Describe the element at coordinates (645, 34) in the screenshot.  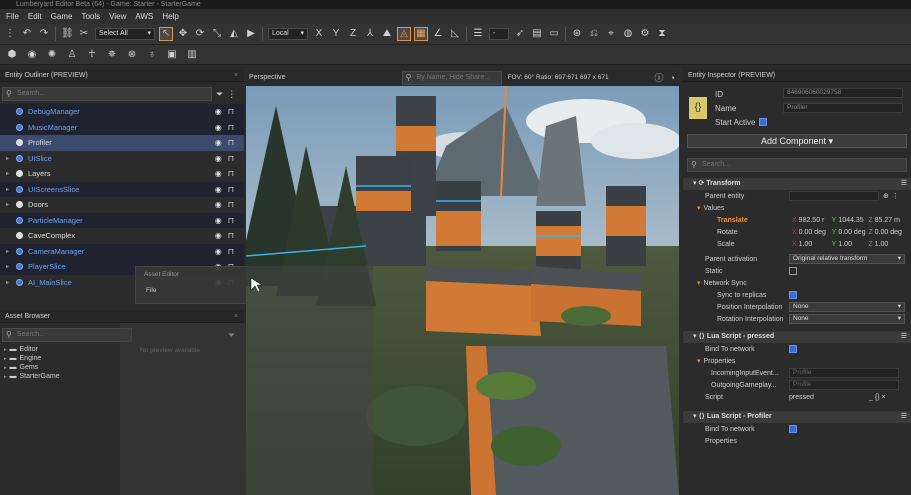
I see `cog-icon: ⚙` at that location.